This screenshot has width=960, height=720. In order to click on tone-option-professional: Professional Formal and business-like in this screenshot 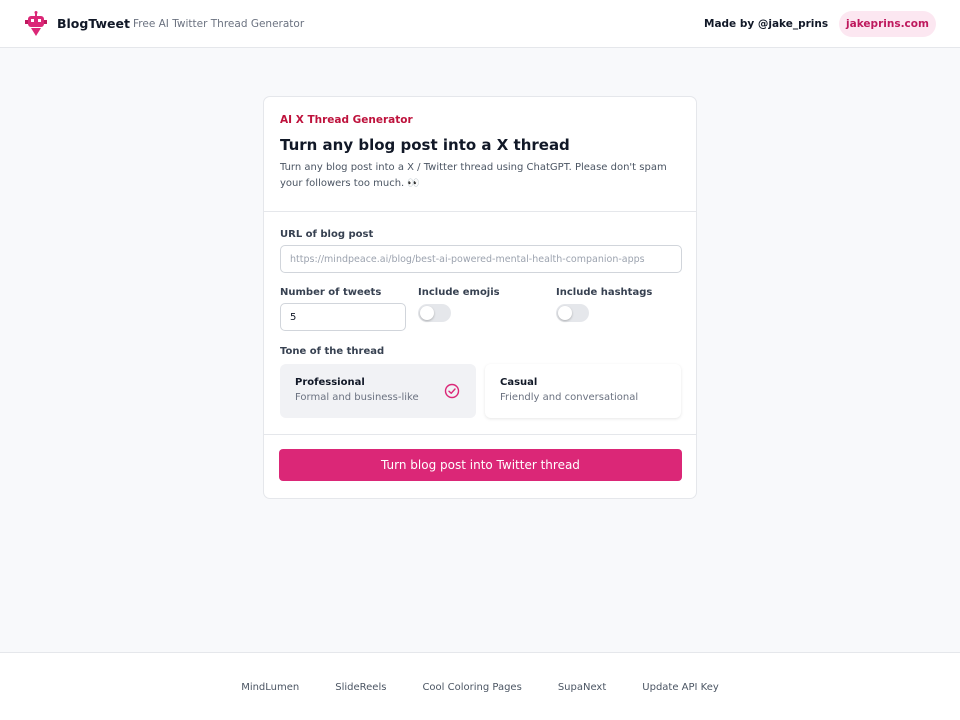, I will do `click(378, 391)`.